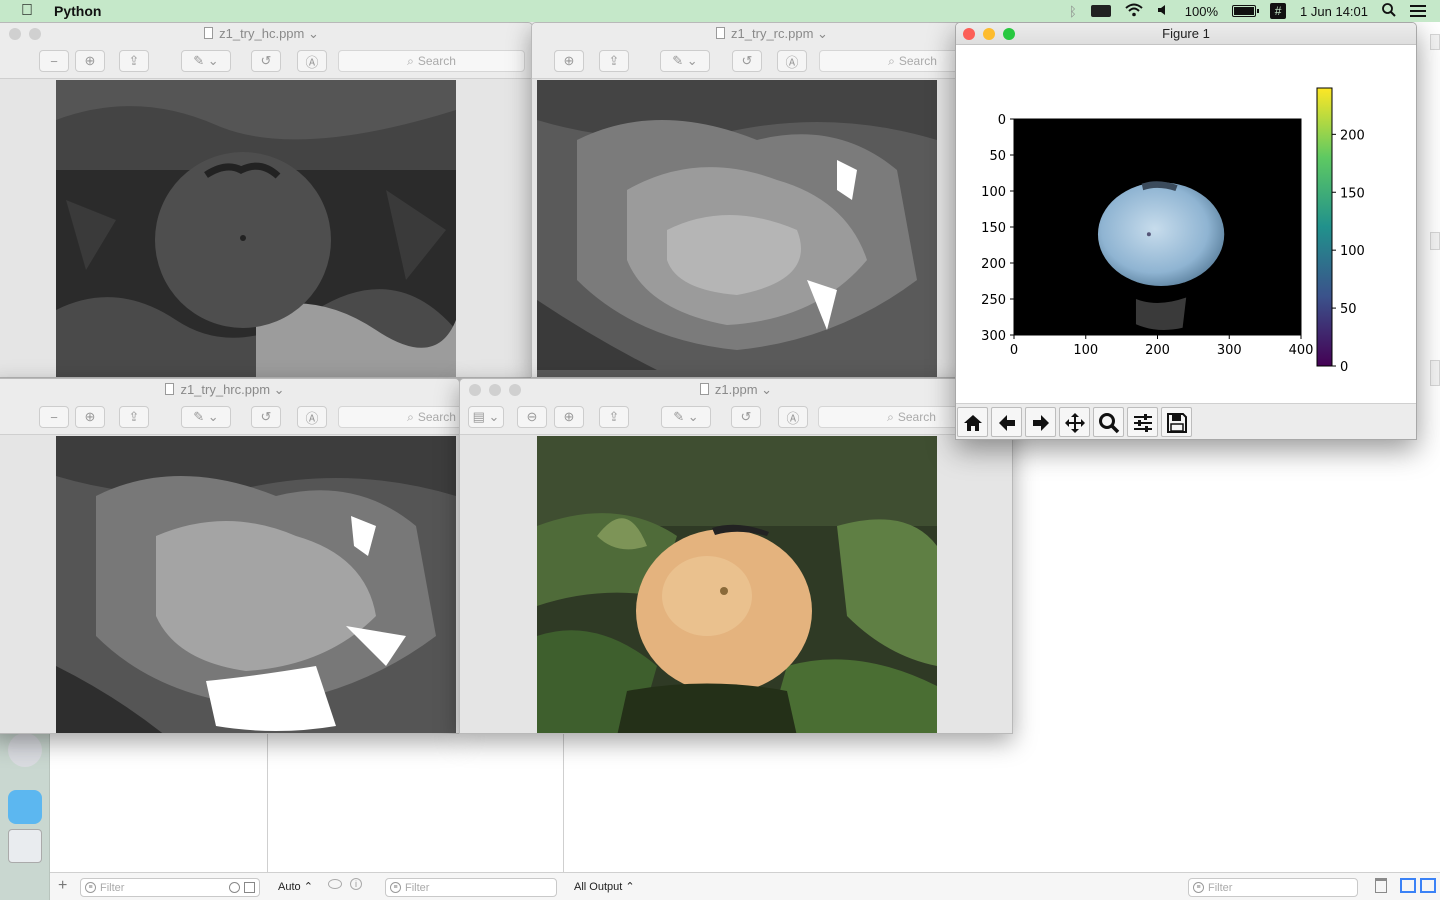 This screenshot has height=900, width=1440. I want to click on add-icon: +, so click(62, 886).